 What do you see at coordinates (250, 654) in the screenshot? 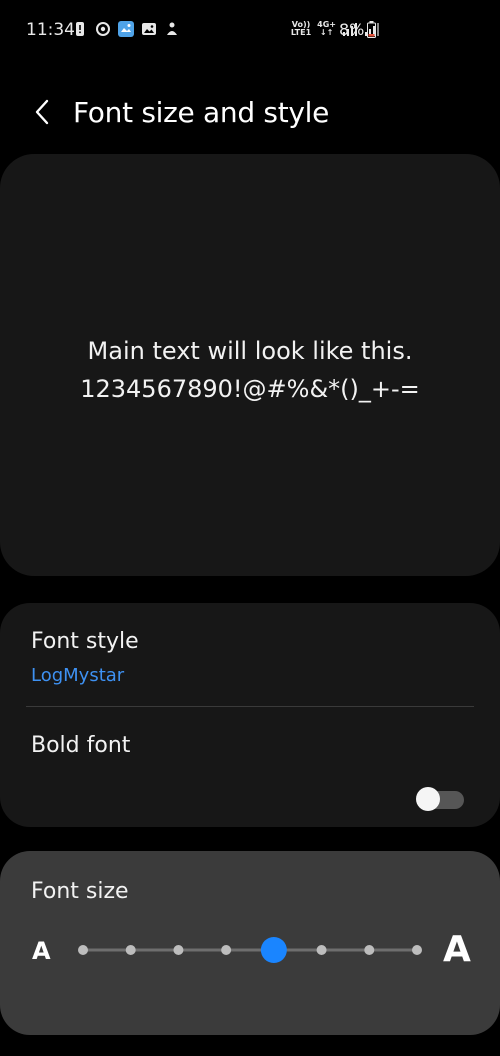
I see `font-style-row: Font style LogMystar` at bounding box center [250, 654].